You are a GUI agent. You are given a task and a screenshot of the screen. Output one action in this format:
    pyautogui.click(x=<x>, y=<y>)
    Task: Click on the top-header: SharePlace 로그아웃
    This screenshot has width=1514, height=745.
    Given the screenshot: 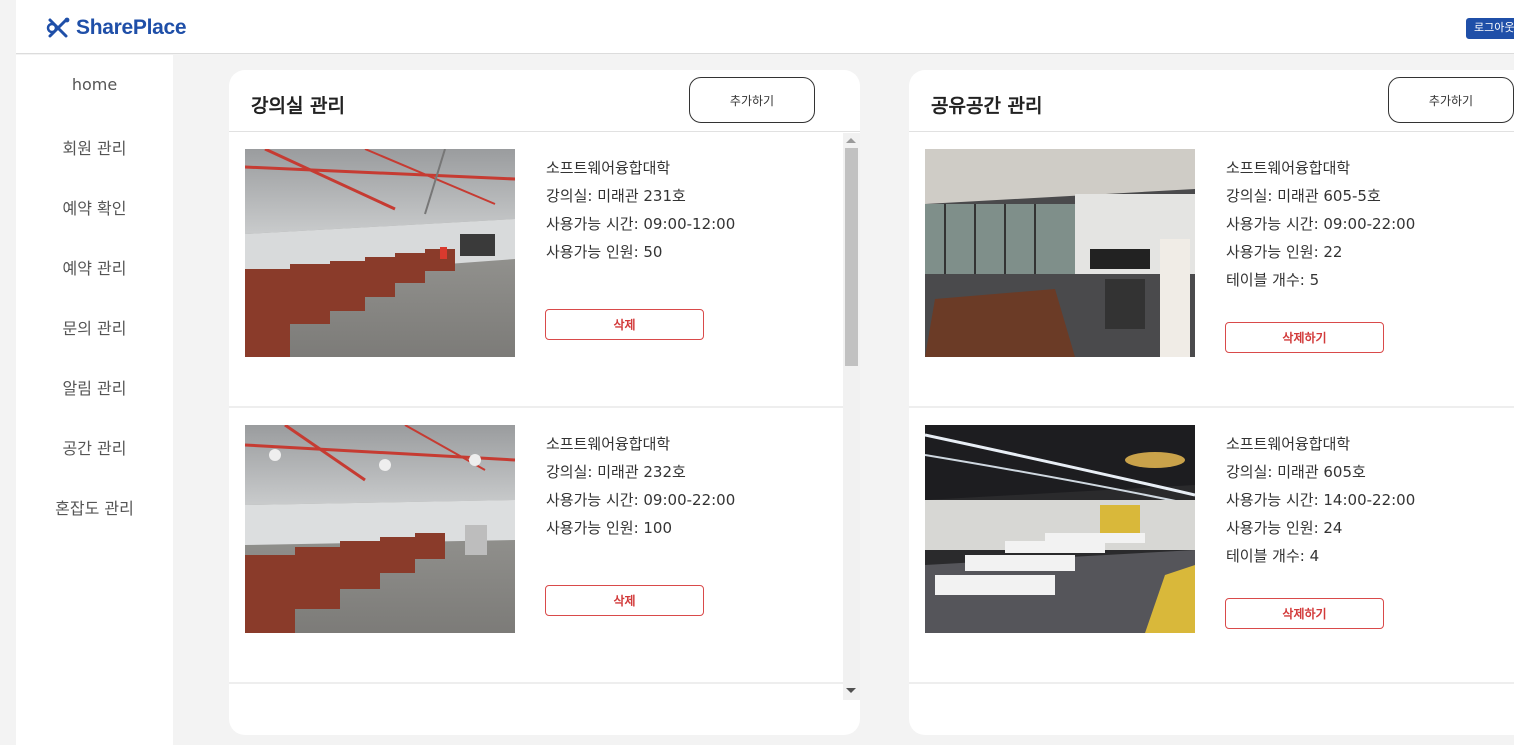 What is the action you would take?
    pyautogui.click(x=765, y=27)
    